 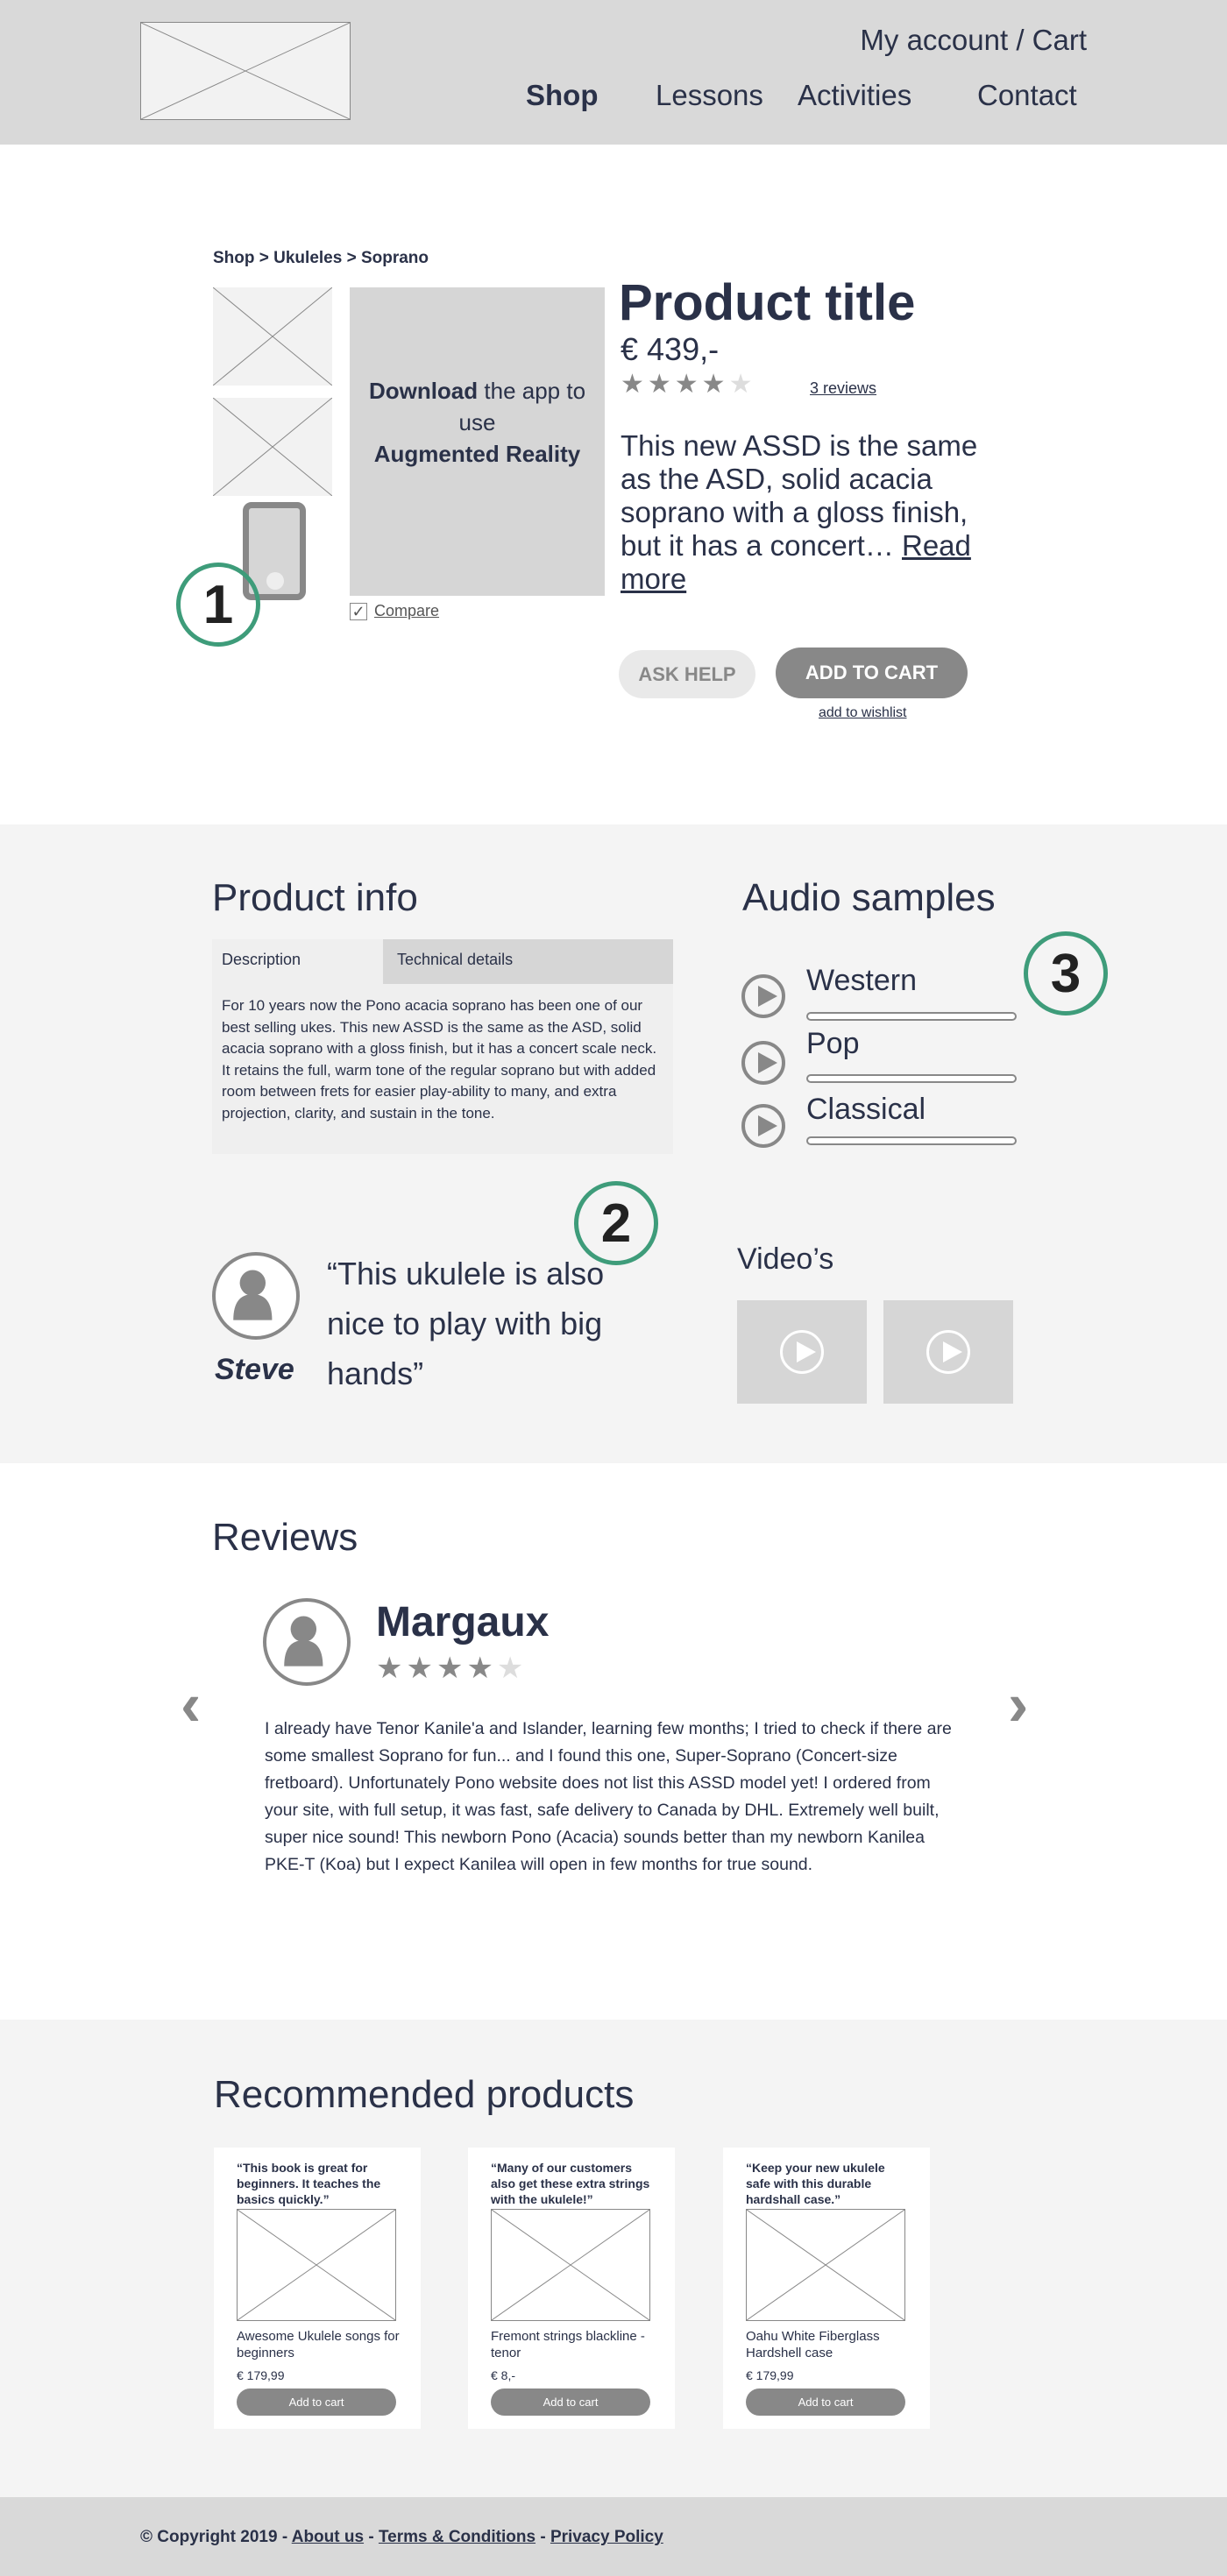 What do you see at coordinates (670, 349) in the screenshot?
I see `product-price: € 439,-` at bounding box center [670, 349].